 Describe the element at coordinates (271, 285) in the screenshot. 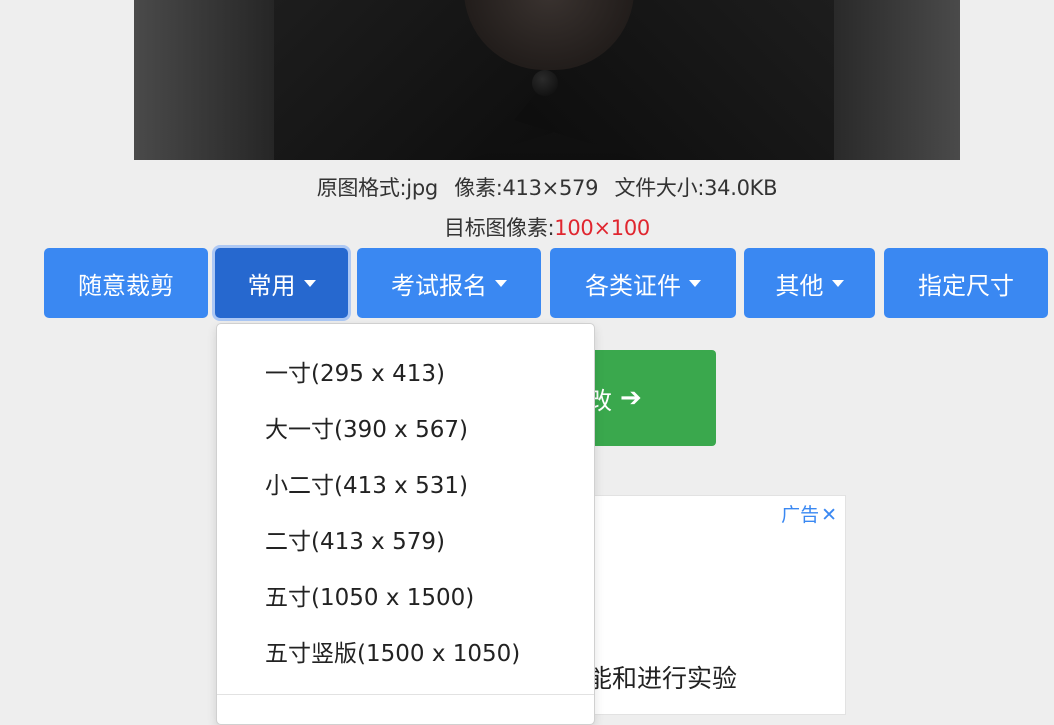

I see `common-label: 常用` at that location.